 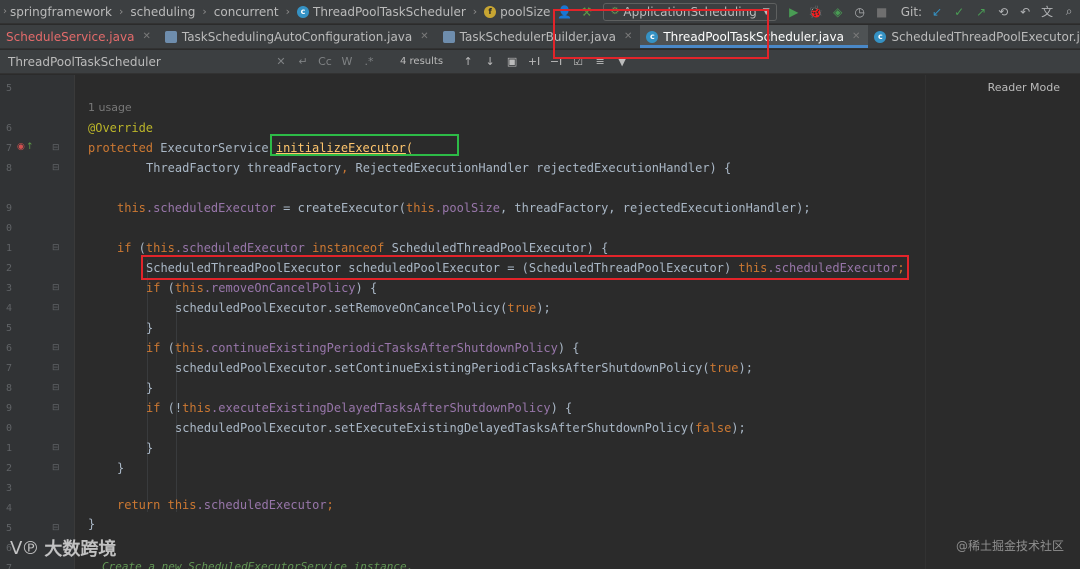 I want to click on git-label: Git:, so click(x=911, y=11).